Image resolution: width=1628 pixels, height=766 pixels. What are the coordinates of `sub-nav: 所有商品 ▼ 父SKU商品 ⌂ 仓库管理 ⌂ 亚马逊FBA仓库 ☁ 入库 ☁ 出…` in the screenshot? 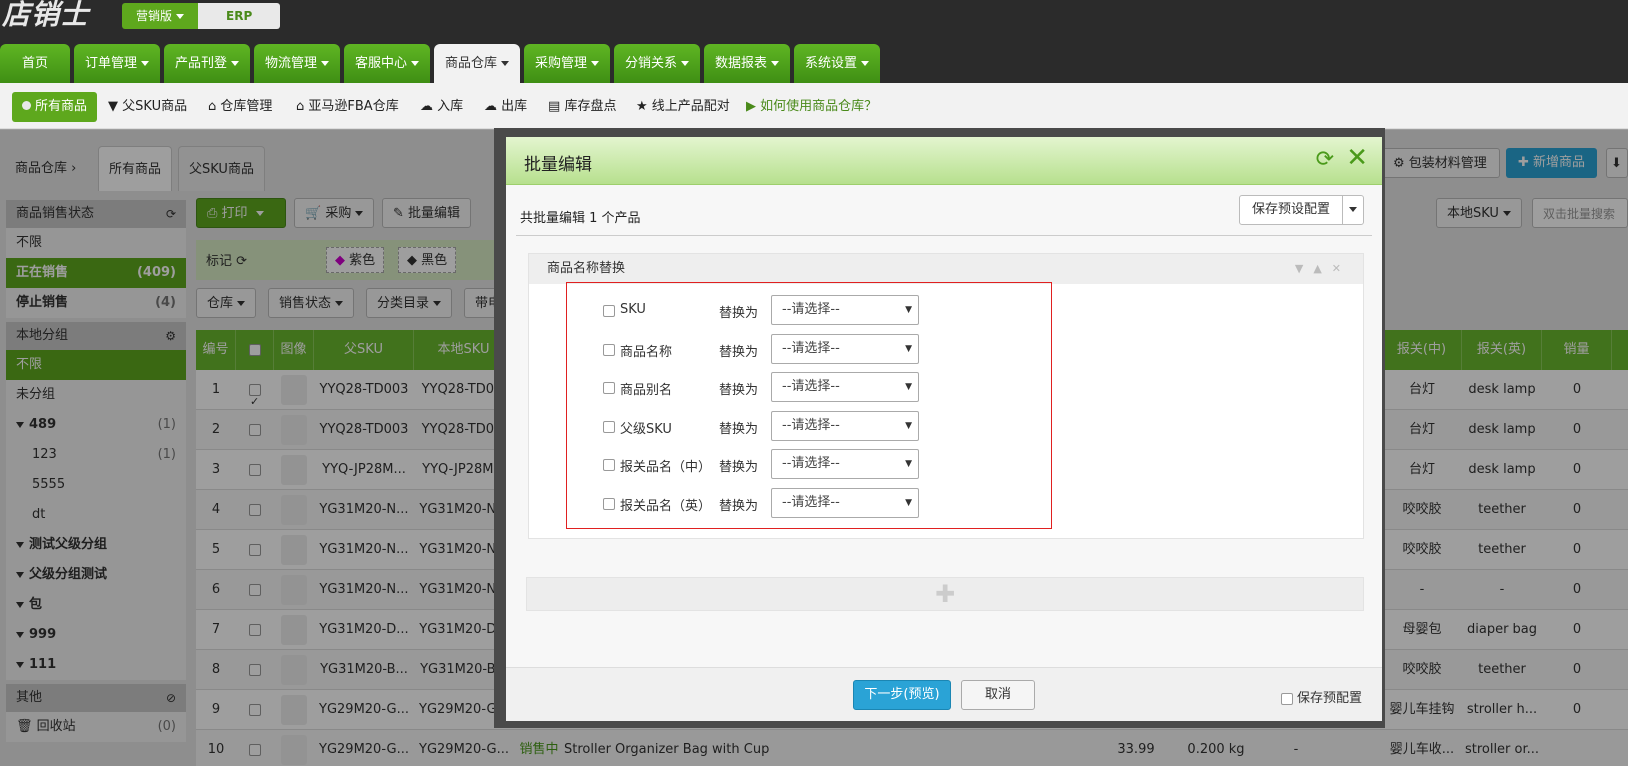 It's located at (814, 106).